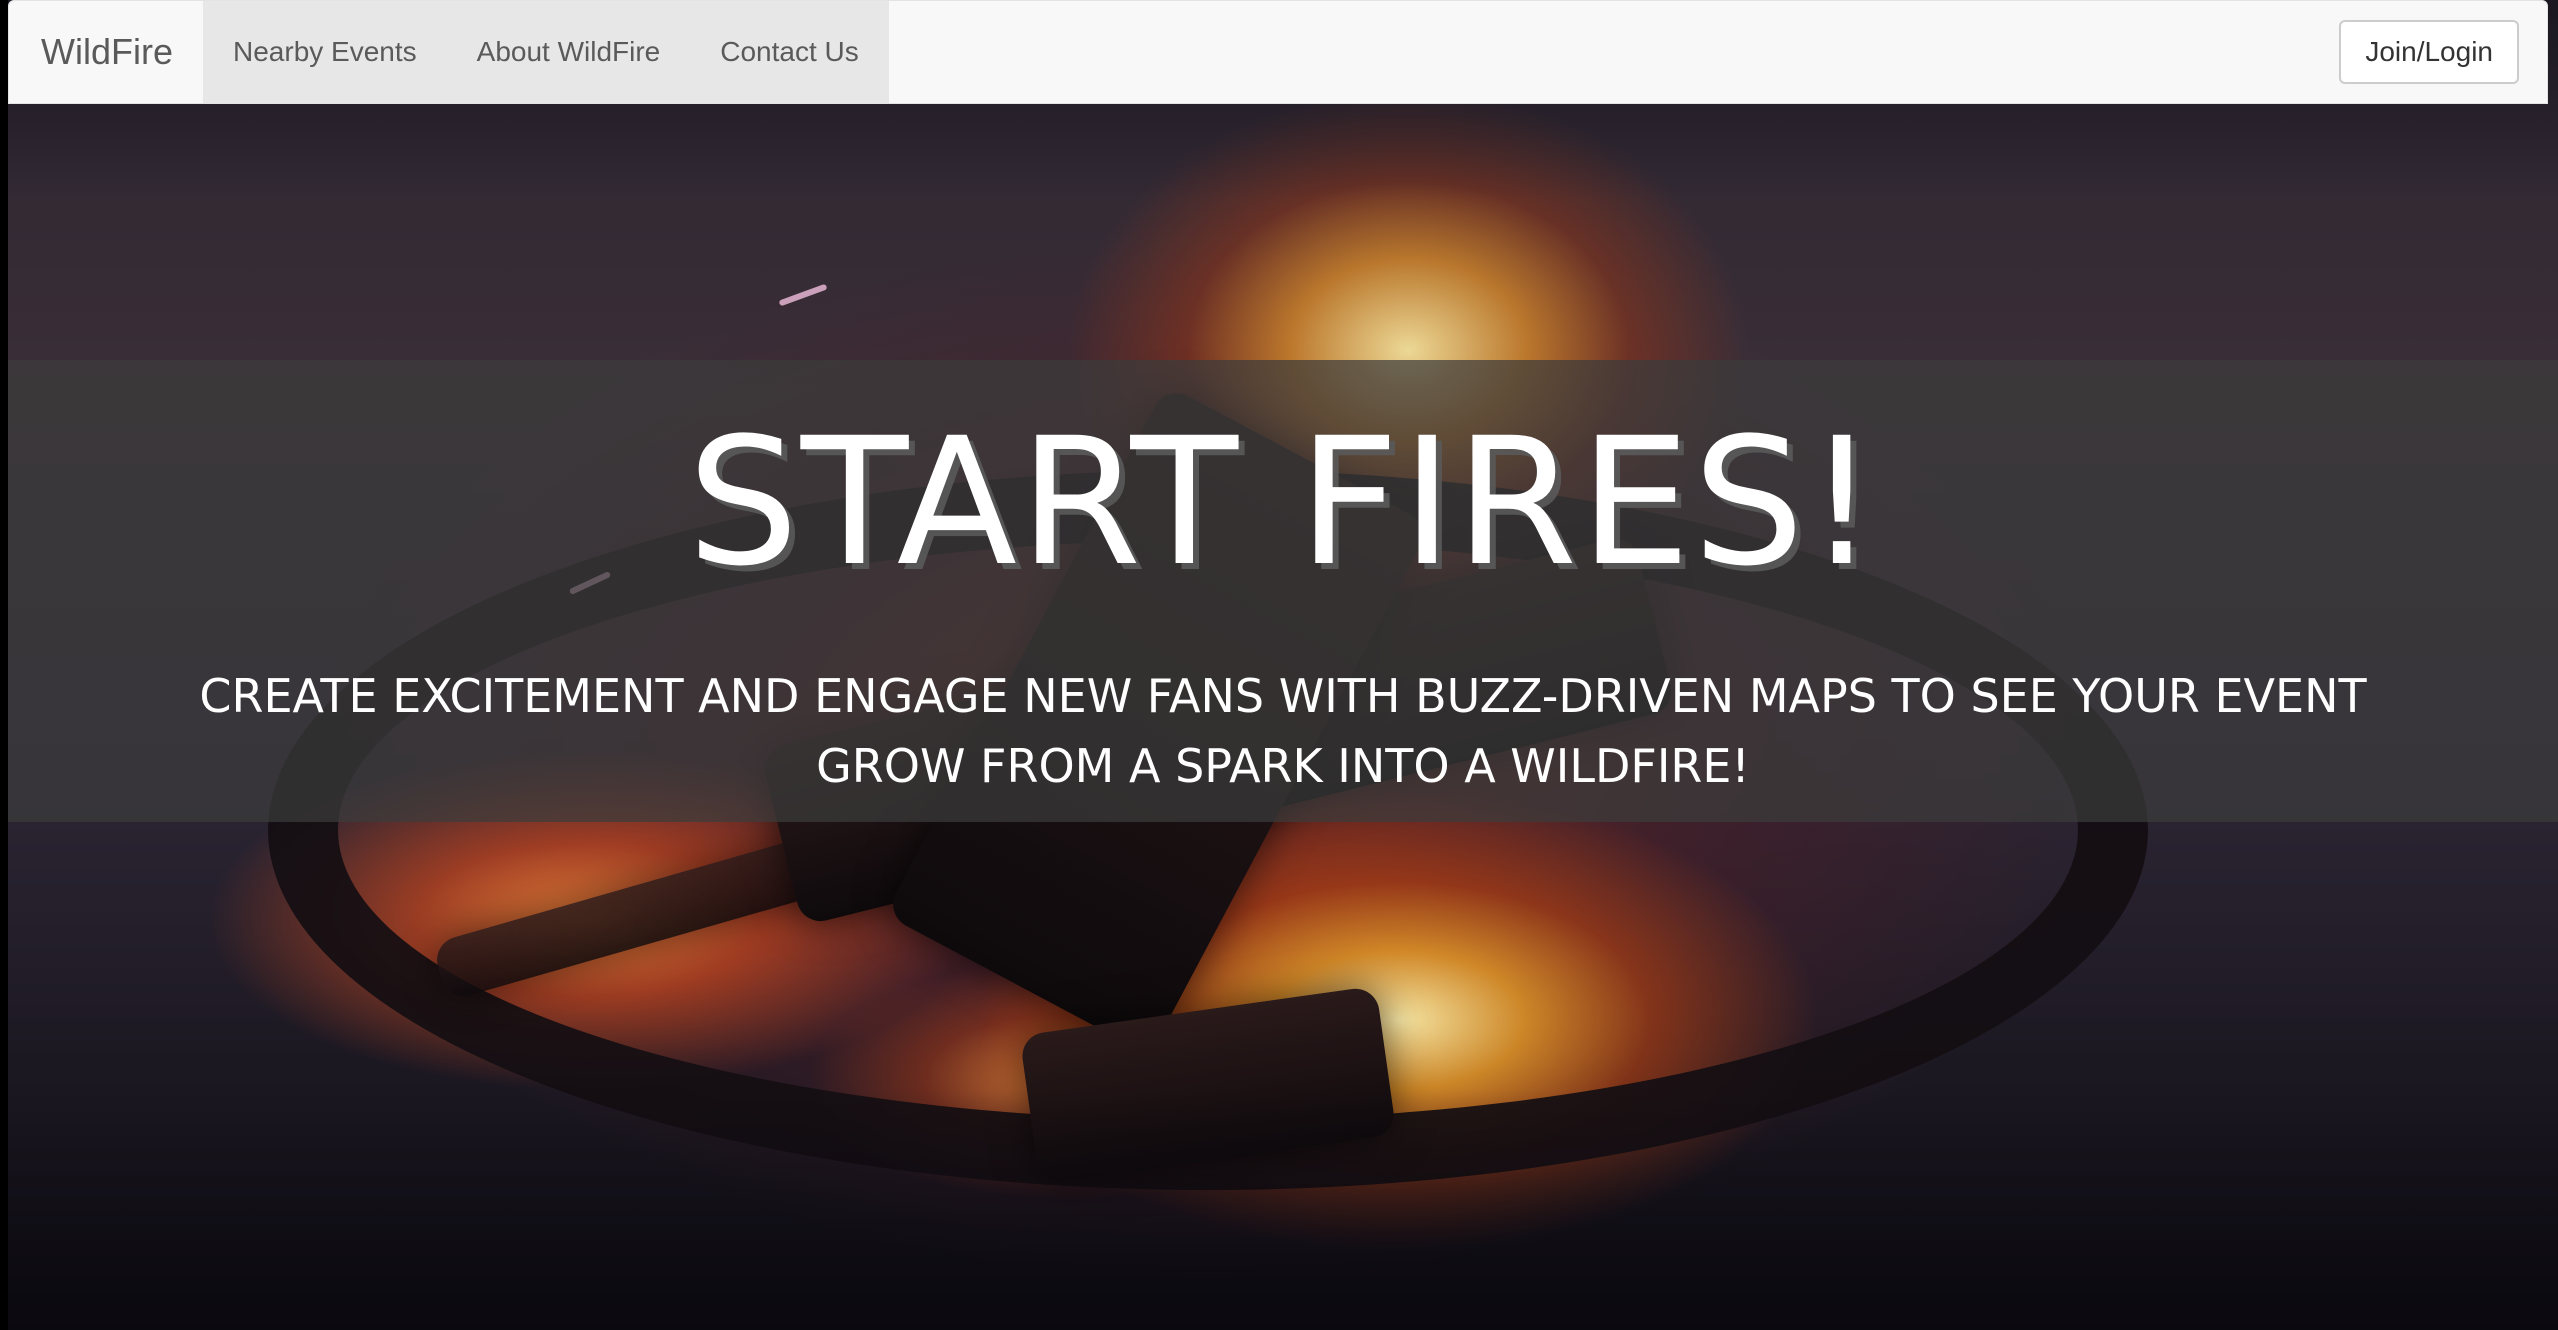 The height and width of the screenshot is (1330, 2558). What do you see at coordinates (803, 295) in the screenshot?
I see `spark` at bounding box center [803, 295].